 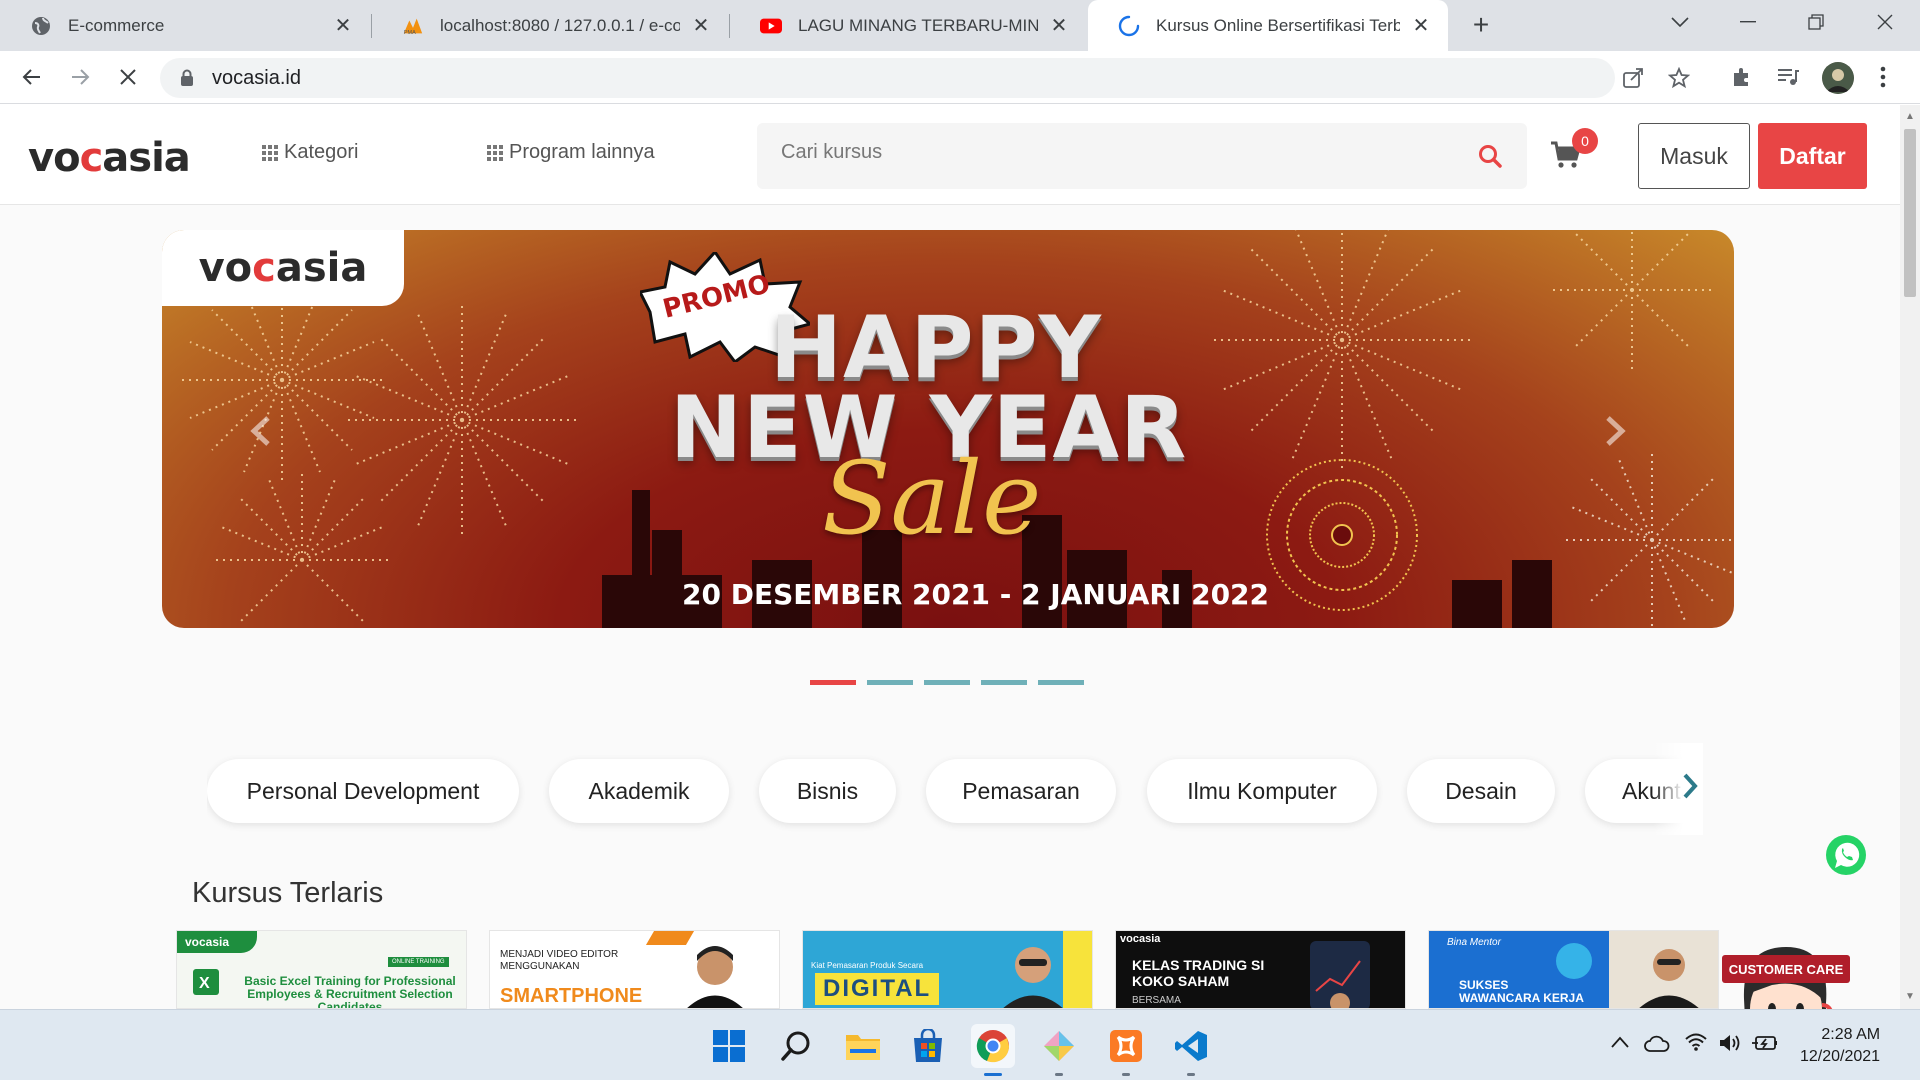 What do you see at coordinates (1585, 141) in the screenshot?
I see `cart-count-badge: 0` at bounding box center [1585, 141].